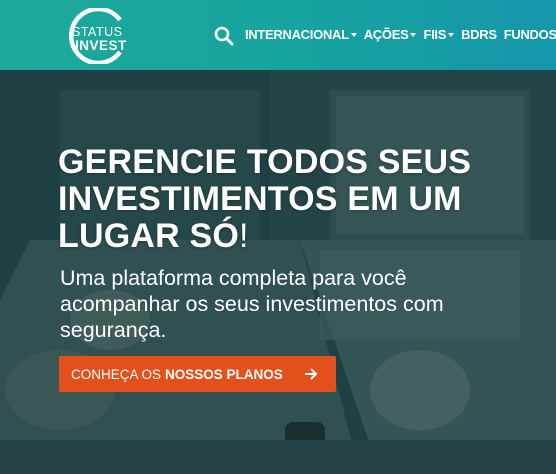 The image size is (556, 474). Describe the element at coordinates (149, 236) in the screenshot. I see `headline-line-3-text: LUGAR SÓ` at that location.